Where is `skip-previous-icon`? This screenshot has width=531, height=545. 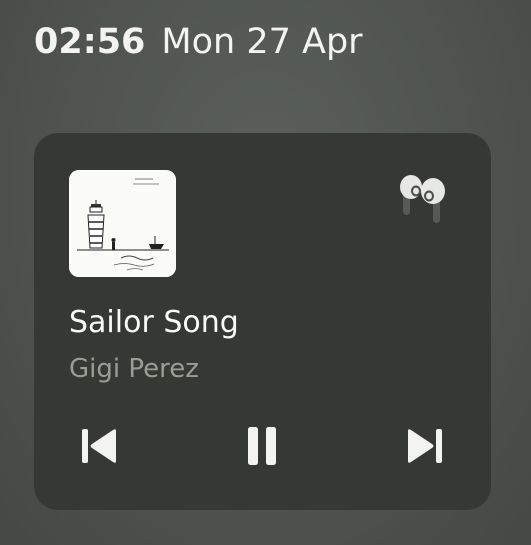 skip-previous-icon is located at coordinates (99, 446).